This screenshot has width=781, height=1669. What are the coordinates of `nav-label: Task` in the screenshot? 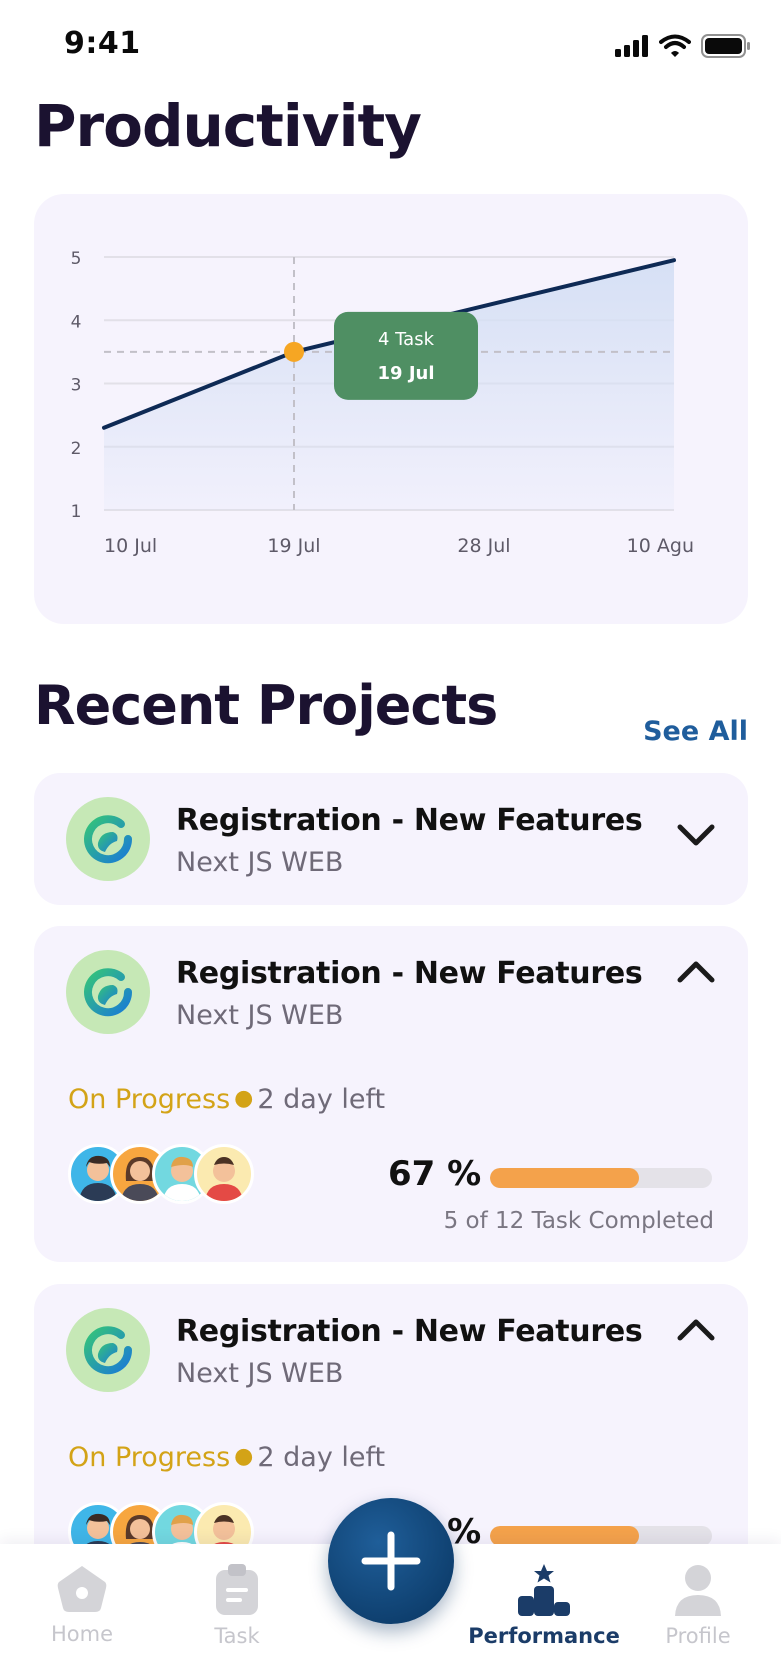 It's located at (237, 1636).